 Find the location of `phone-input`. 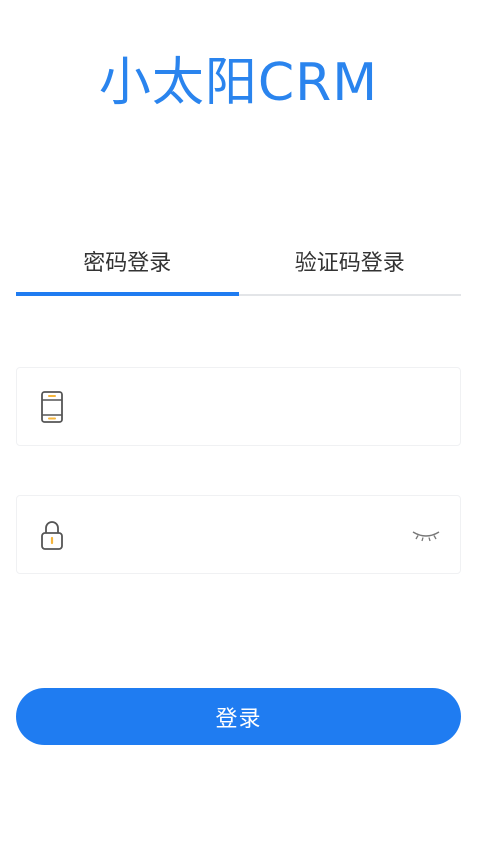

phone-input is located at coordinates (262, 406).